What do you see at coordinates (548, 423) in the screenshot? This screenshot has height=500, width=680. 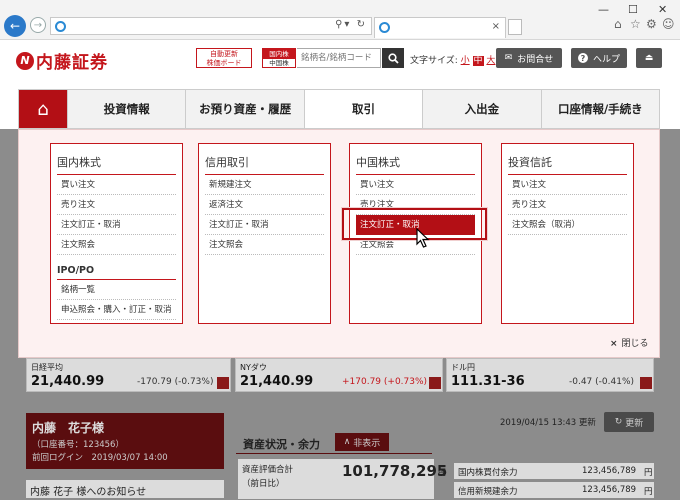 I see `updated-time: 2019/04/15 13:43 更新` at bounding box center [548, 423].